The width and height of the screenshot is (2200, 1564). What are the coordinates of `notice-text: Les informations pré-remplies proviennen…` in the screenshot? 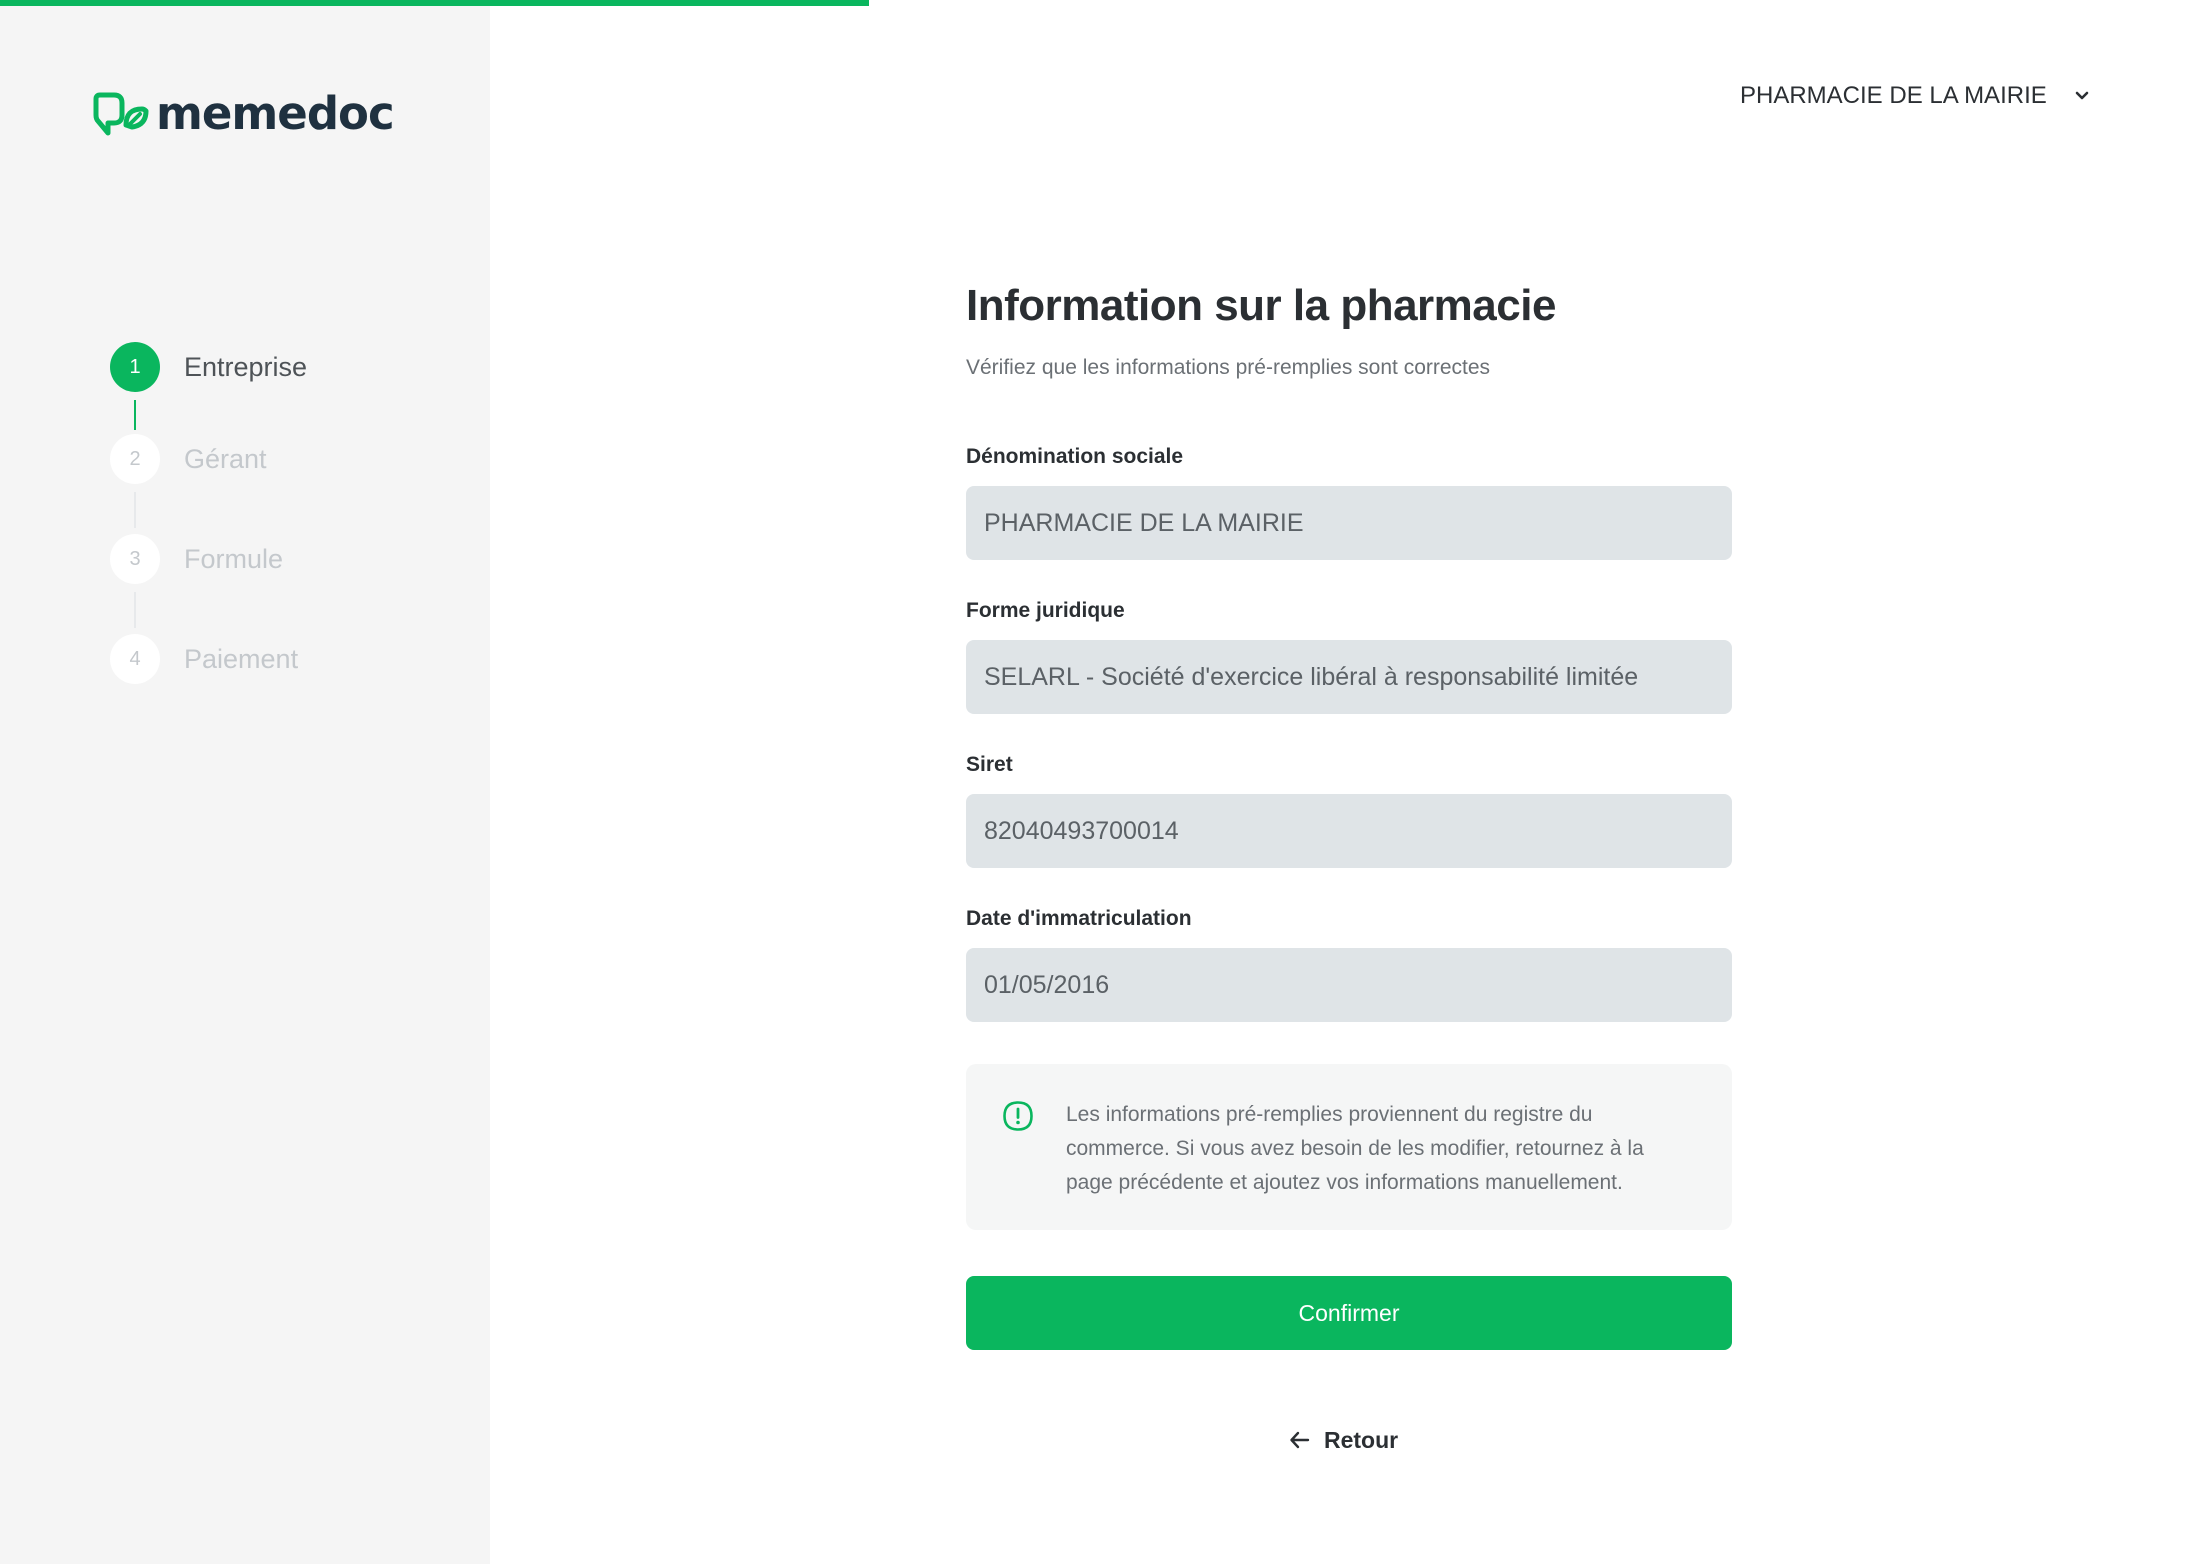 It's located at (1355, 1148).